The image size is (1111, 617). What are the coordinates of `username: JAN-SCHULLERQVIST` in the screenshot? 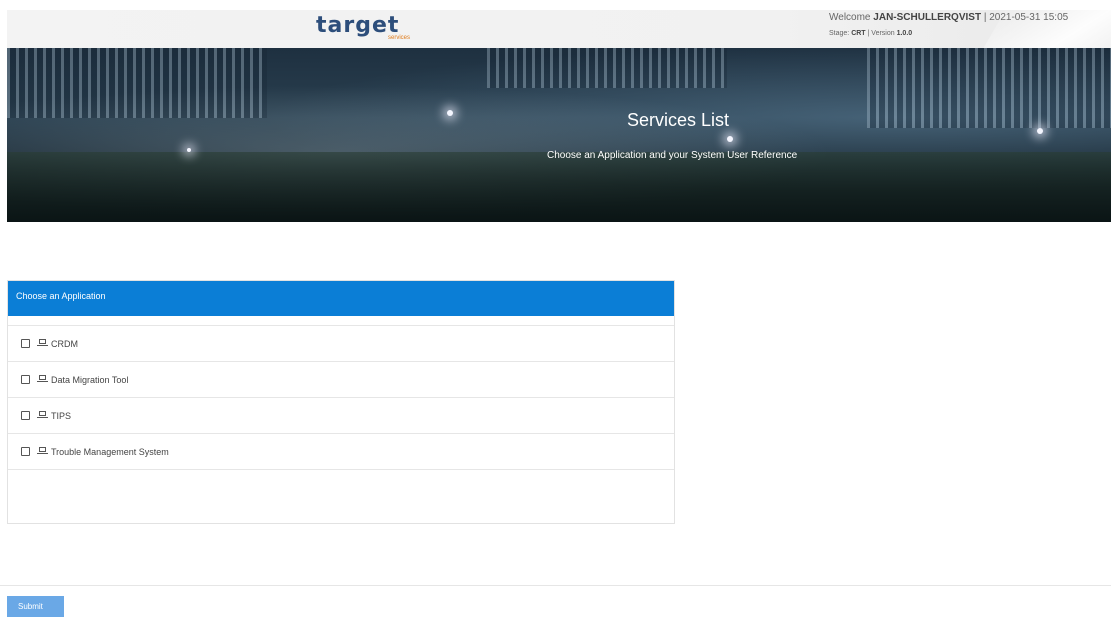 It's located at (927, 17).